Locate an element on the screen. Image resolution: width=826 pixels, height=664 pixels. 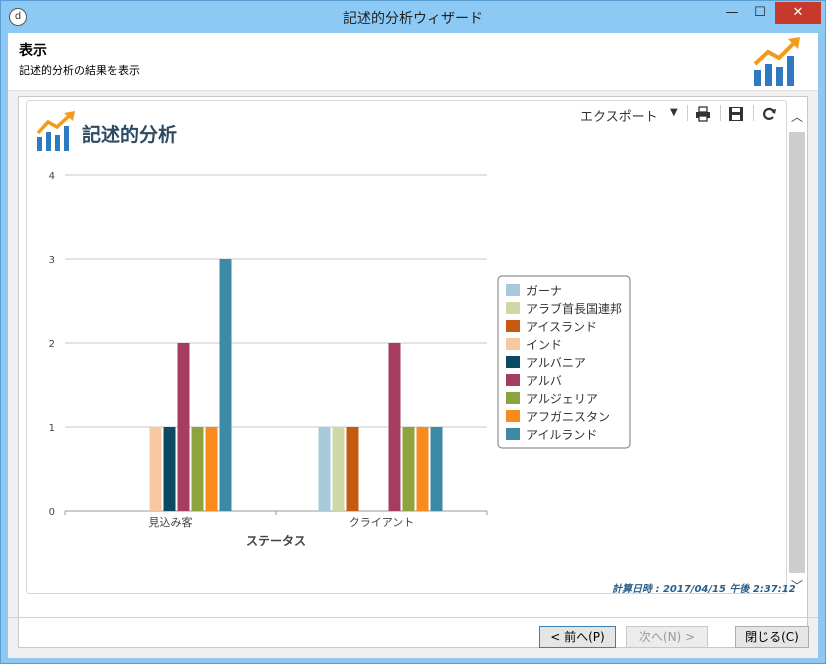
calc-timestamp: 計算日時 : 2017/04/15 午後 2:37:12 is located at coordinates (704, 589).